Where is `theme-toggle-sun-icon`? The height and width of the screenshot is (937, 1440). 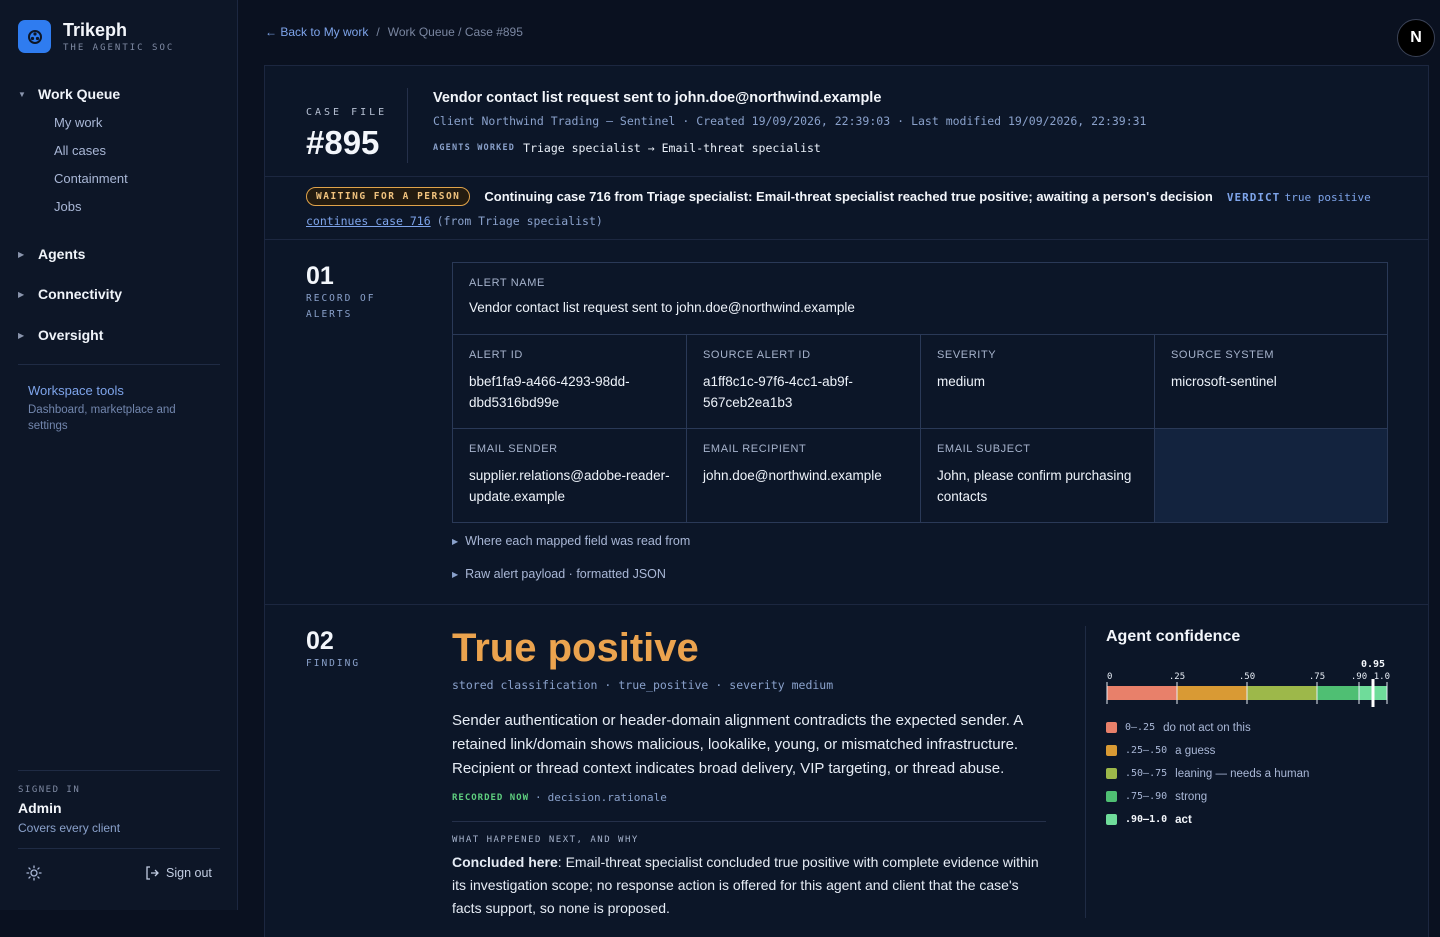
theme-toggle-sun-icon is located at coordinates (34, 873).